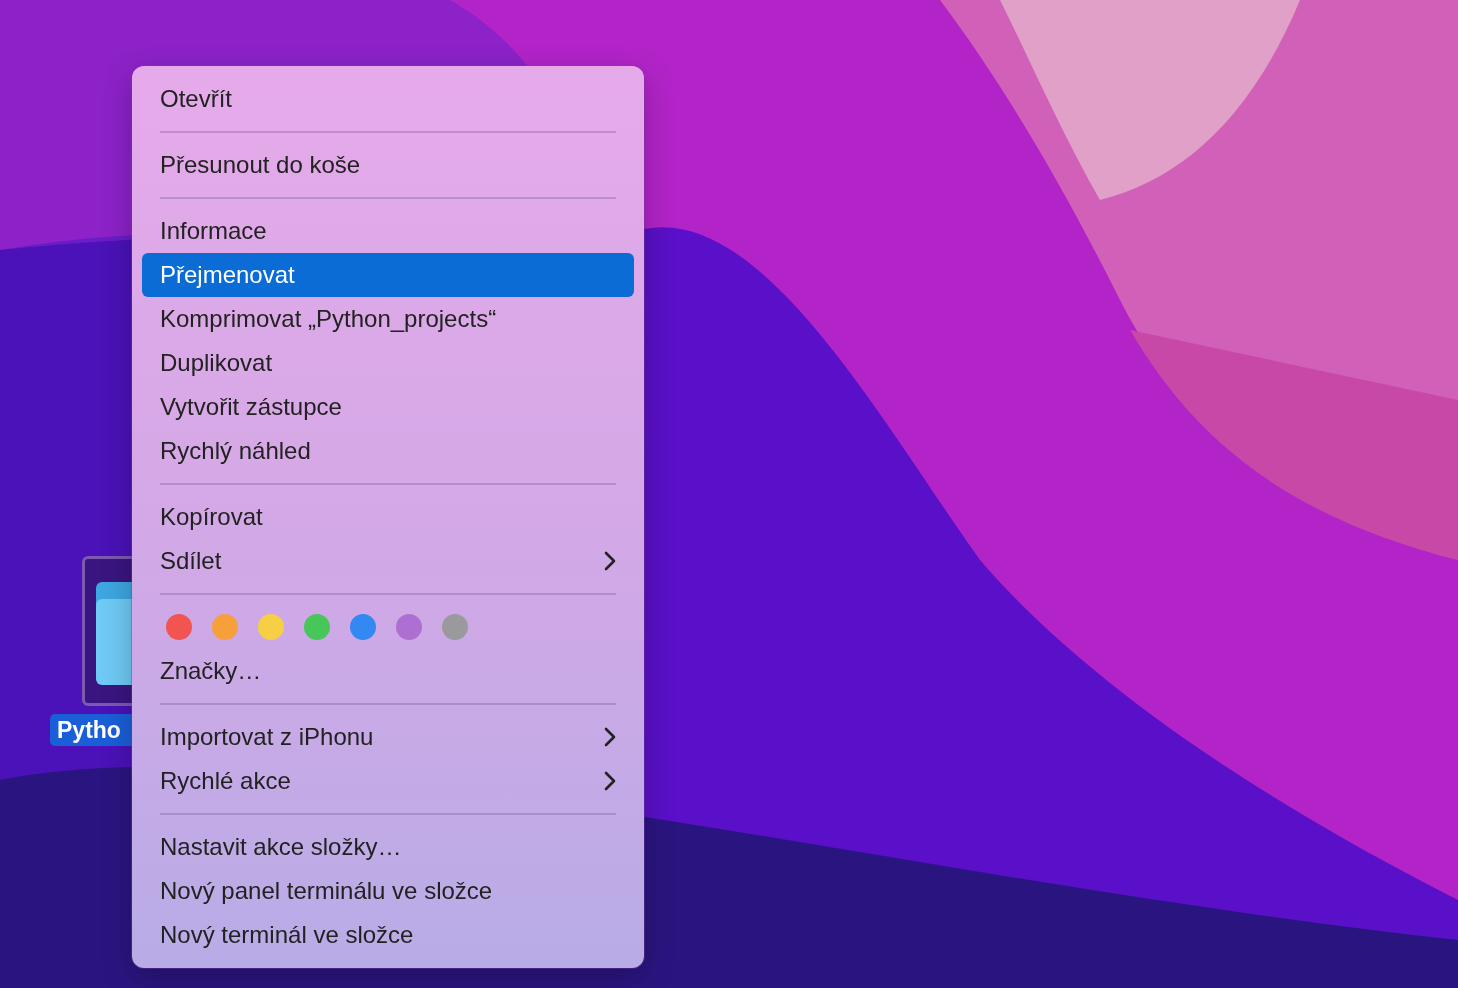 The image size is (1458, 988). I want to click on menu-item: Rychlý náhled, so click(388, 451).